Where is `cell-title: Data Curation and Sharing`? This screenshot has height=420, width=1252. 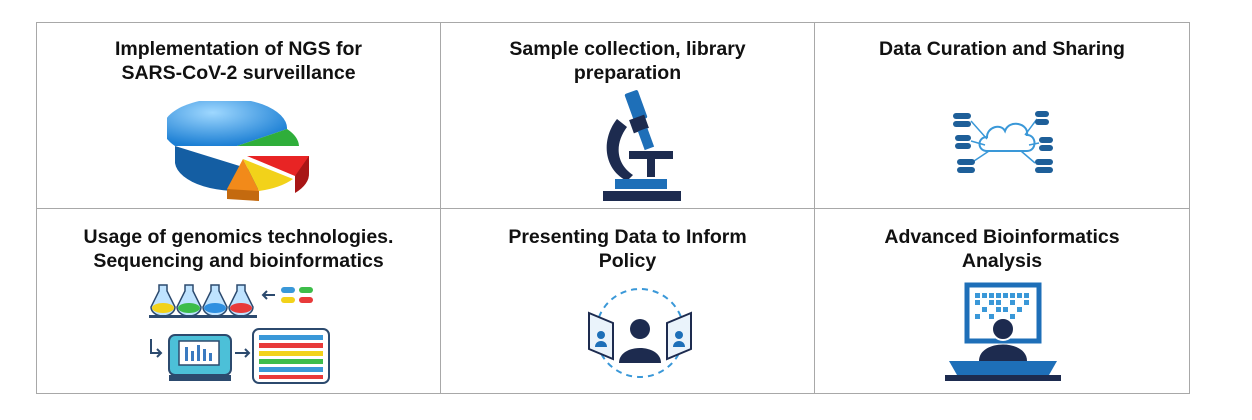
cell-title: Data Curation and Sharing is located at coordinates (1002, 49).